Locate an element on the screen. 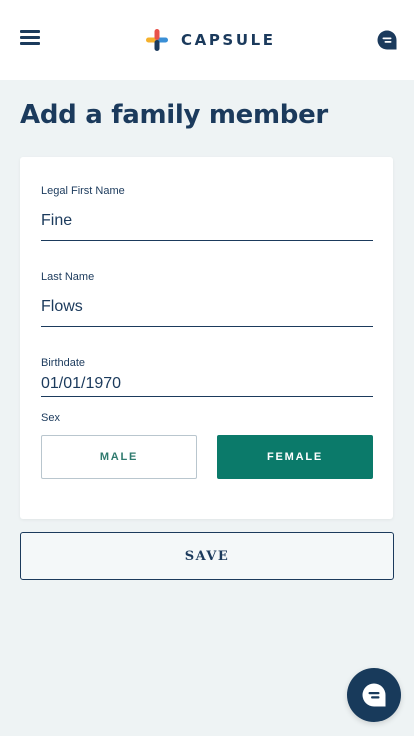 The image size is (414, 736). birthdate-label: Birthdate is located at coordinates (63, 363).